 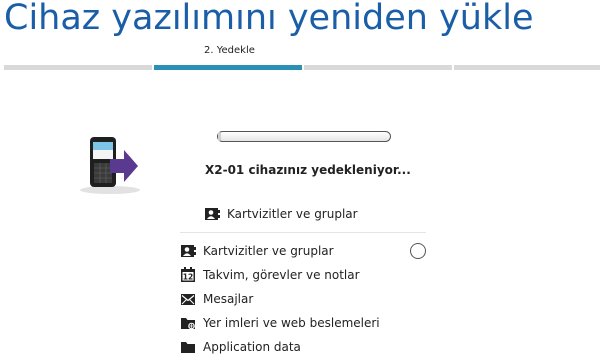 I want to click on step-1-segment, so click(x=78, y=67).